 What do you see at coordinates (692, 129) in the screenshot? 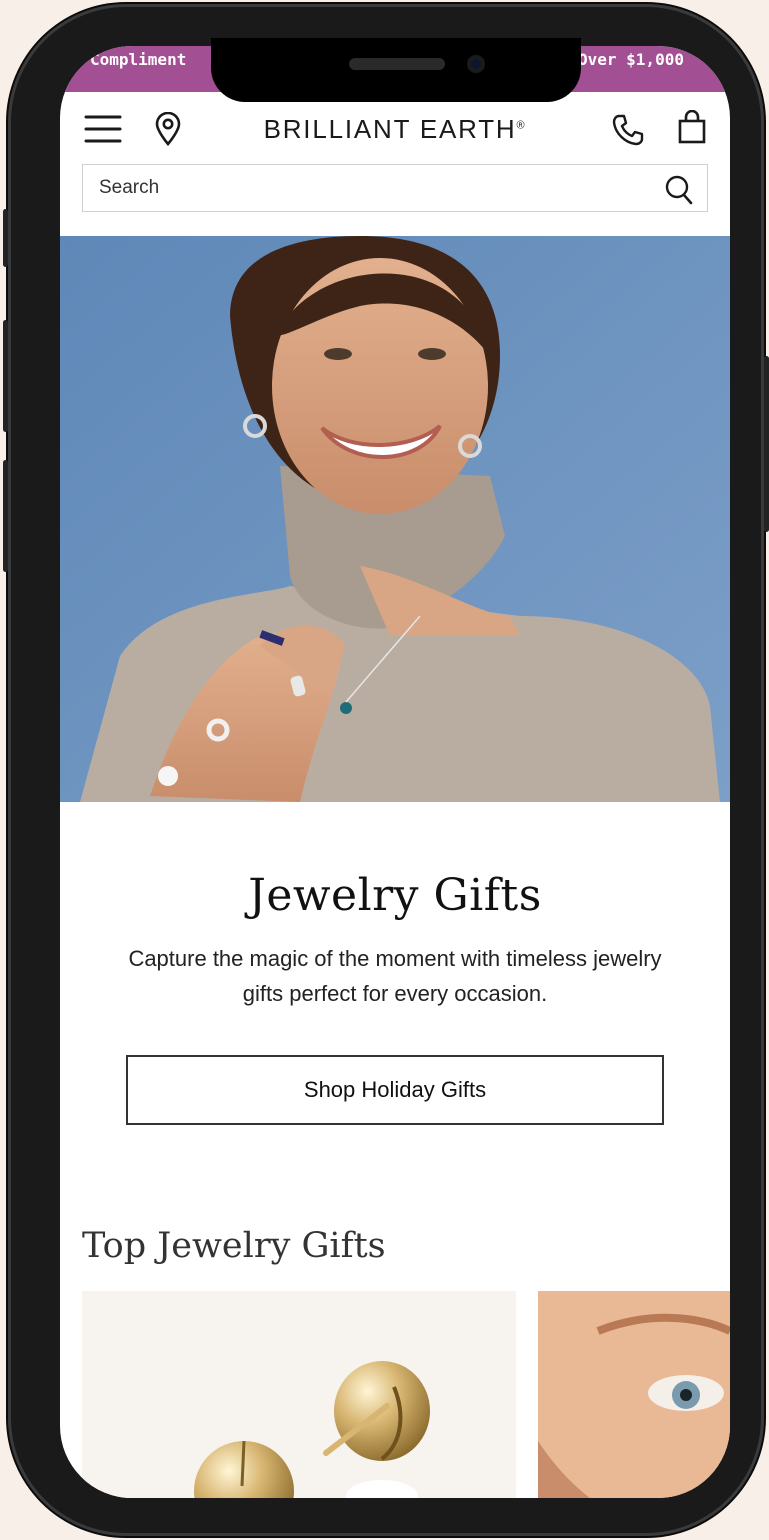
I see `shopping-bag-icon` at bounding box center [692, 129].